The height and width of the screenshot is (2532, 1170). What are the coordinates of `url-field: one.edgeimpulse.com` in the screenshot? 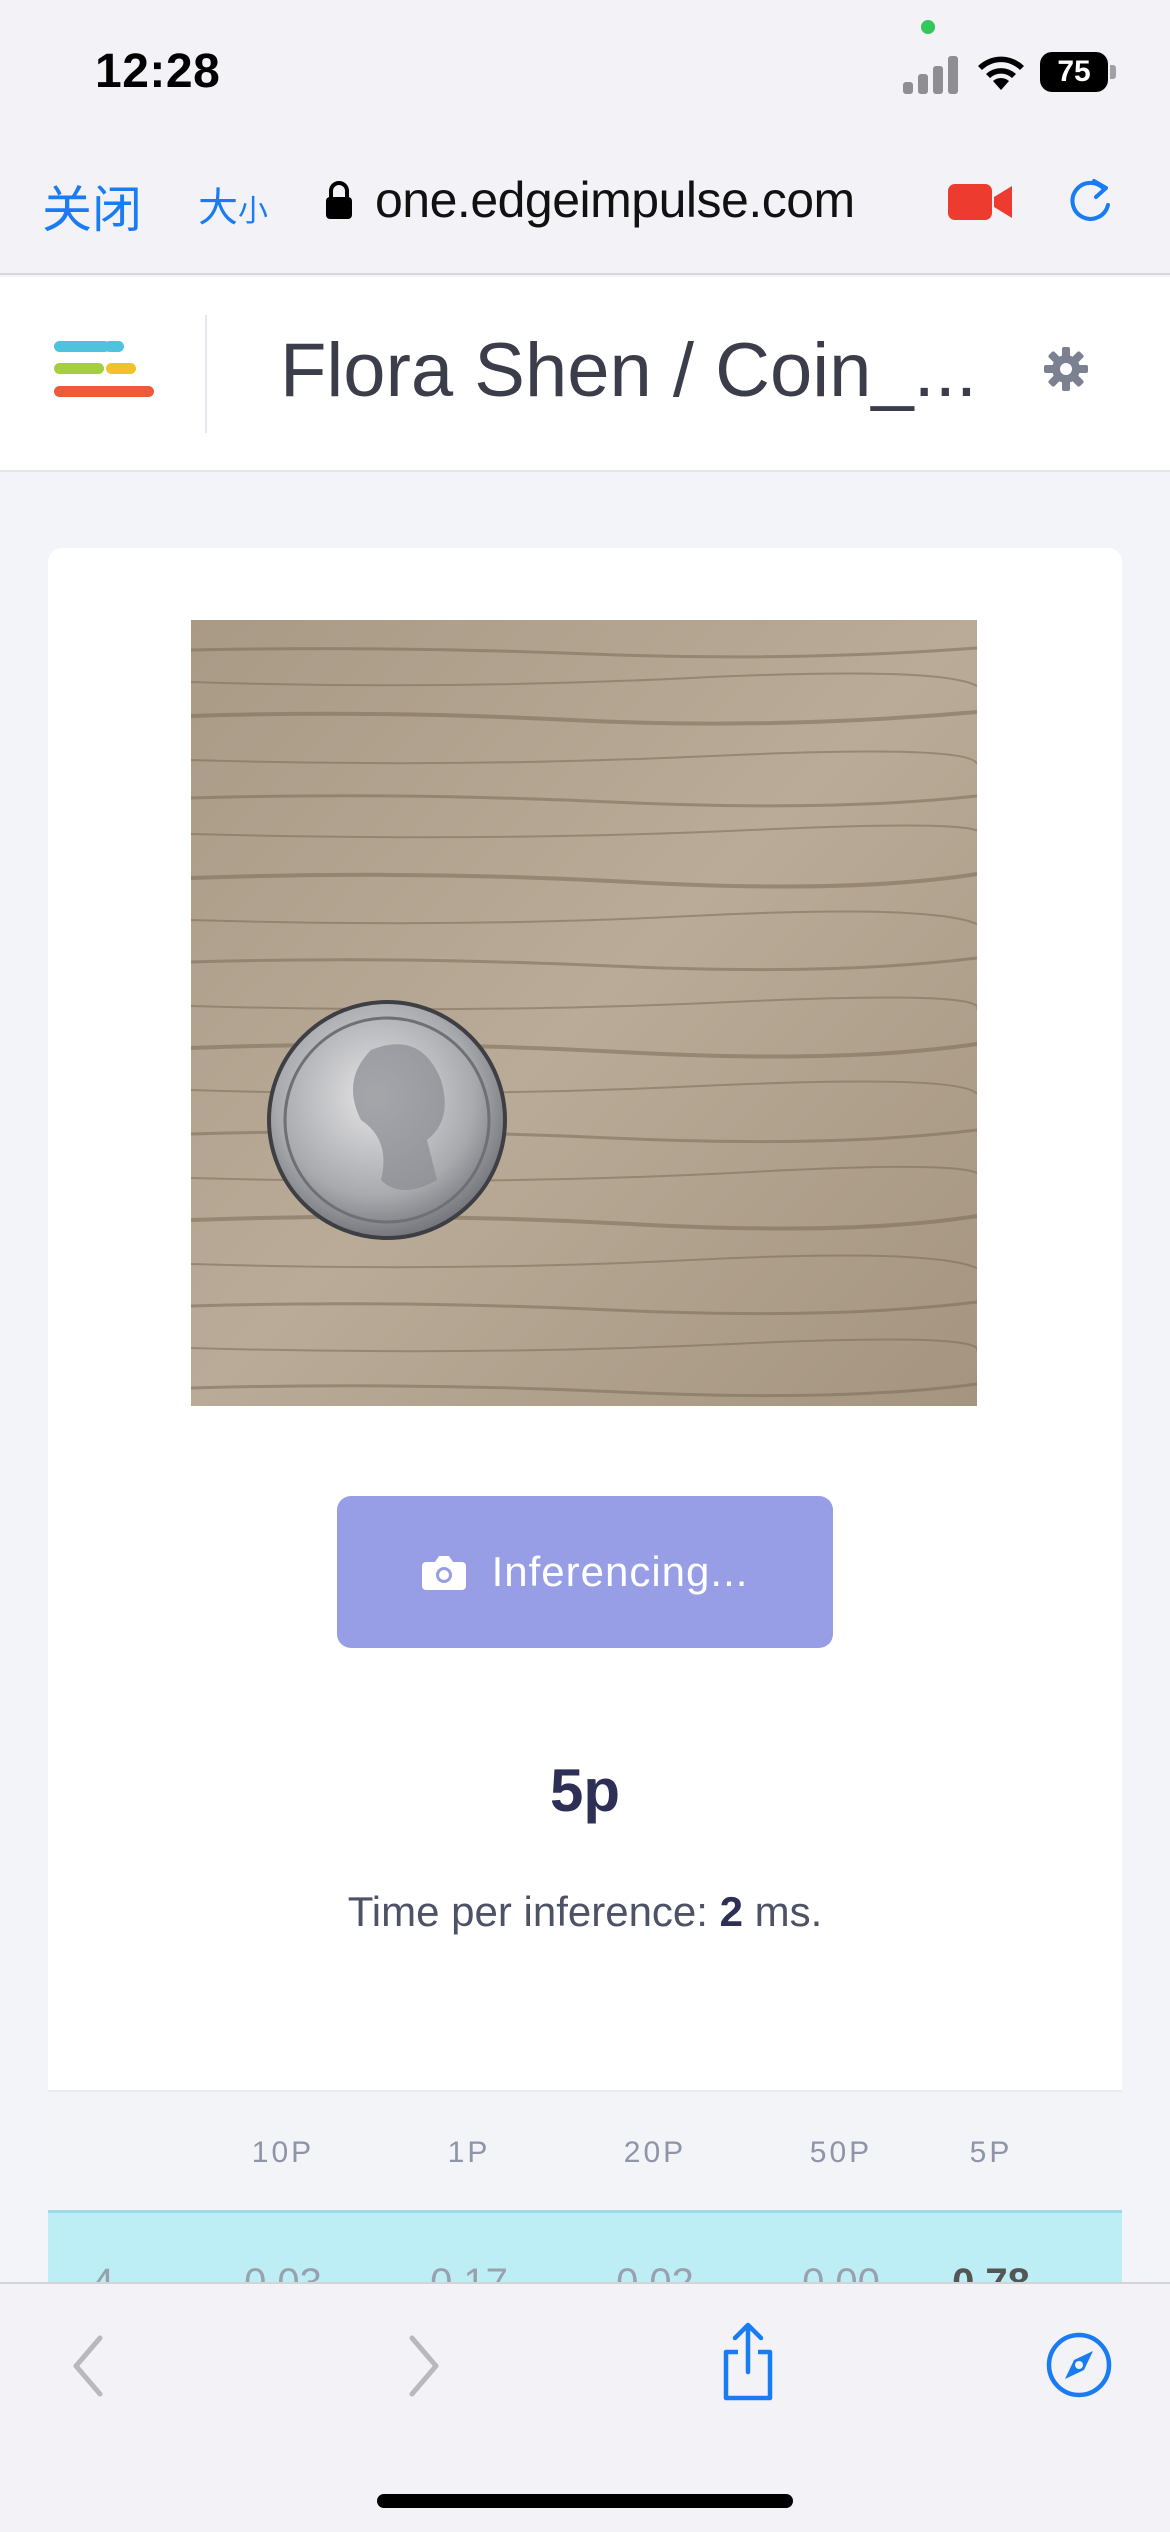 It's located at (615, 200).